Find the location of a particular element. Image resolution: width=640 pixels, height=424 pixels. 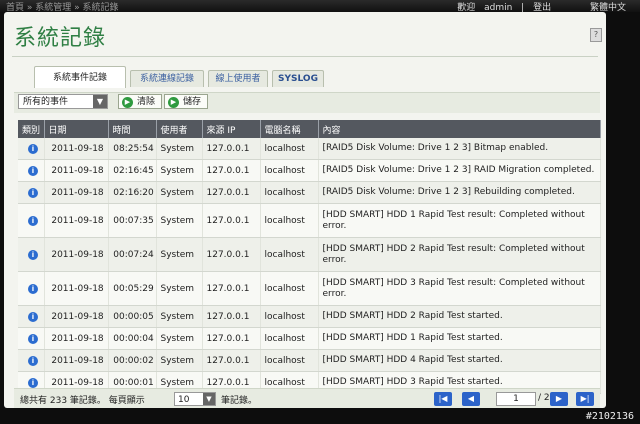

cell-time: 00:00:02 is located at coordinates (132, 360).